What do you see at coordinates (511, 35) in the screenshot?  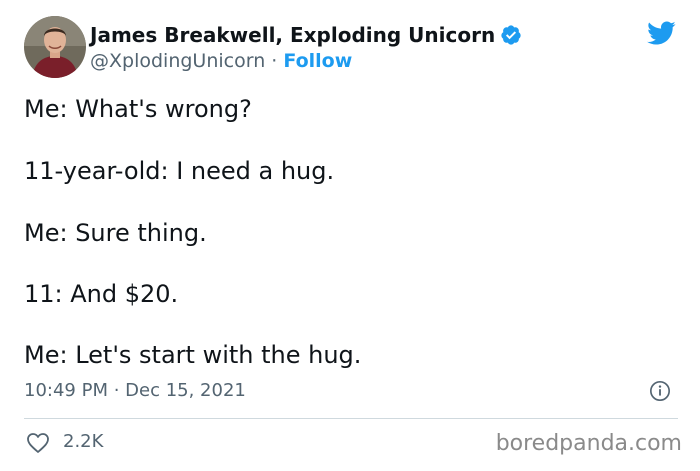 I see `verified-badge-icon` at bounding box center [511, 35].